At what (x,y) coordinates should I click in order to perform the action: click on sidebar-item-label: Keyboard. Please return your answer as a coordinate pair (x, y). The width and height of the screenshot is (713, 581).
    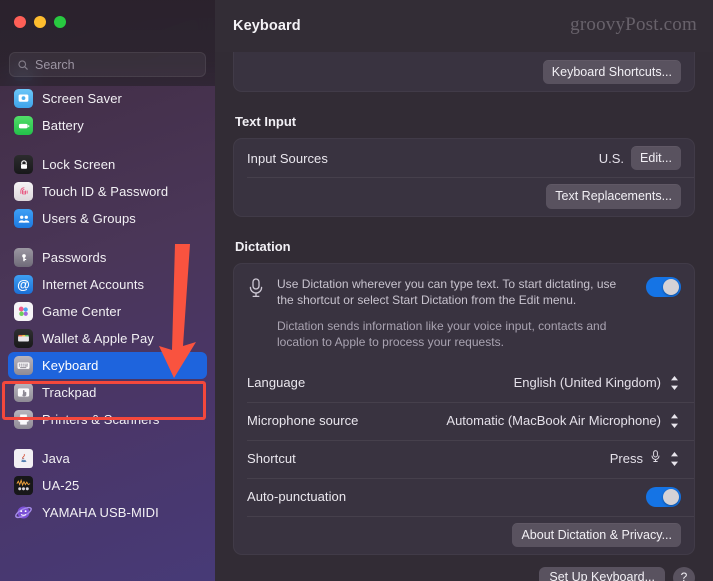
    Looking at the image, I should click on (70, 365).